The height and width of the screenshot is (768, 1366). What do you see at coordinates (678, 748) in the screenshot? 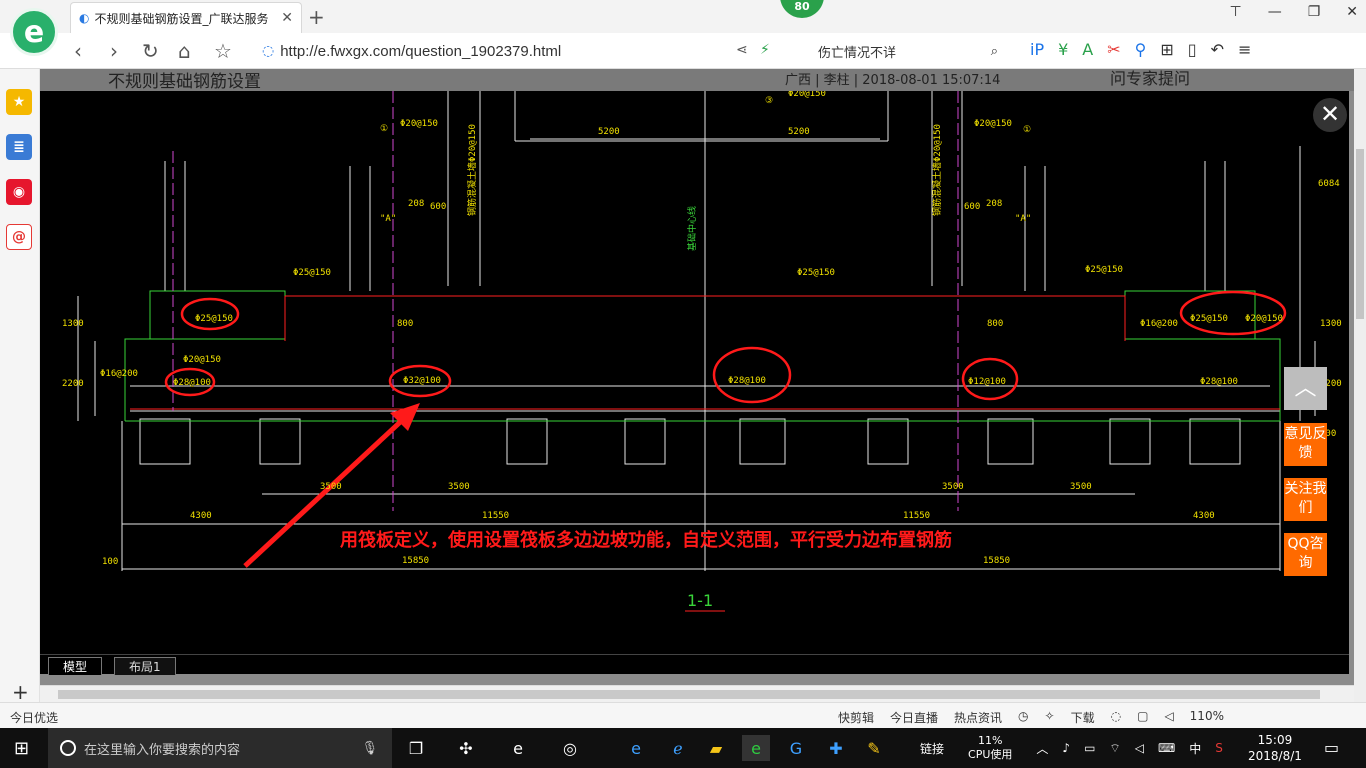
I see `internet-explorer-icon: ℯ` at bounding box center [678, 748].